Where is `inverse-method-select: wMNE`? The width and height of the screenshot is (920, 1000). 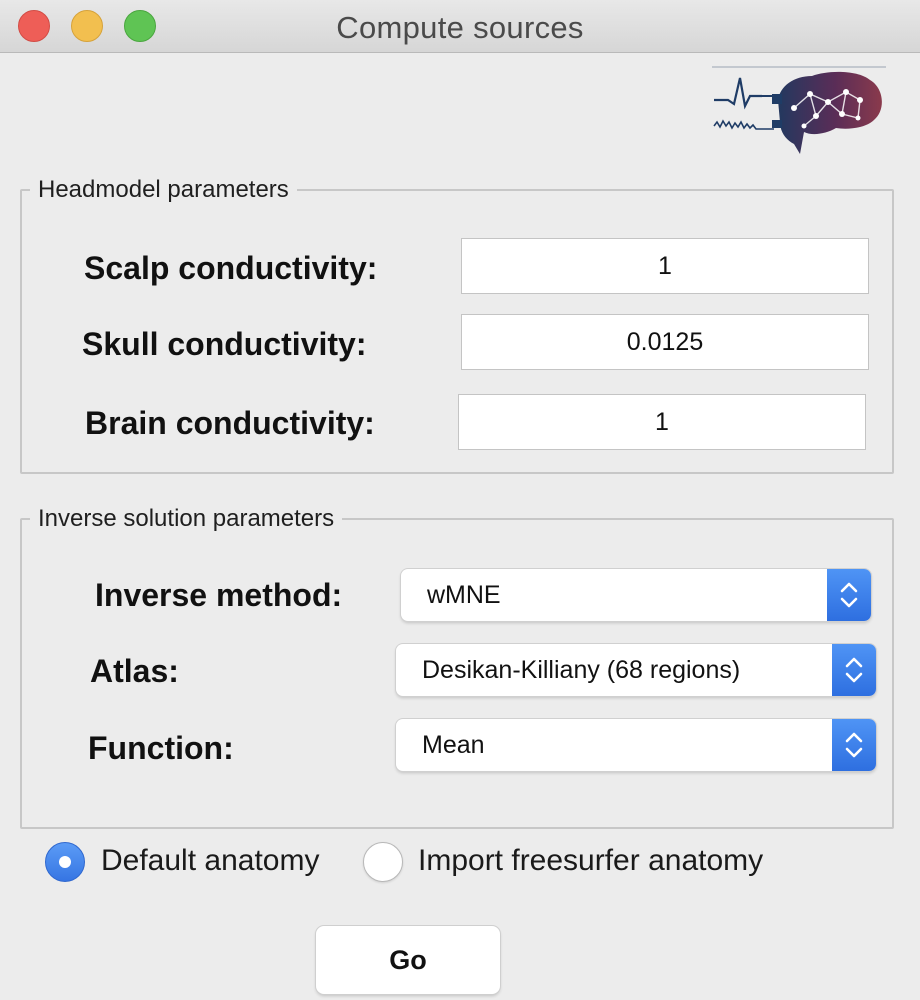
inverse-method-select: wMNE is located at coordinates (636, 595).